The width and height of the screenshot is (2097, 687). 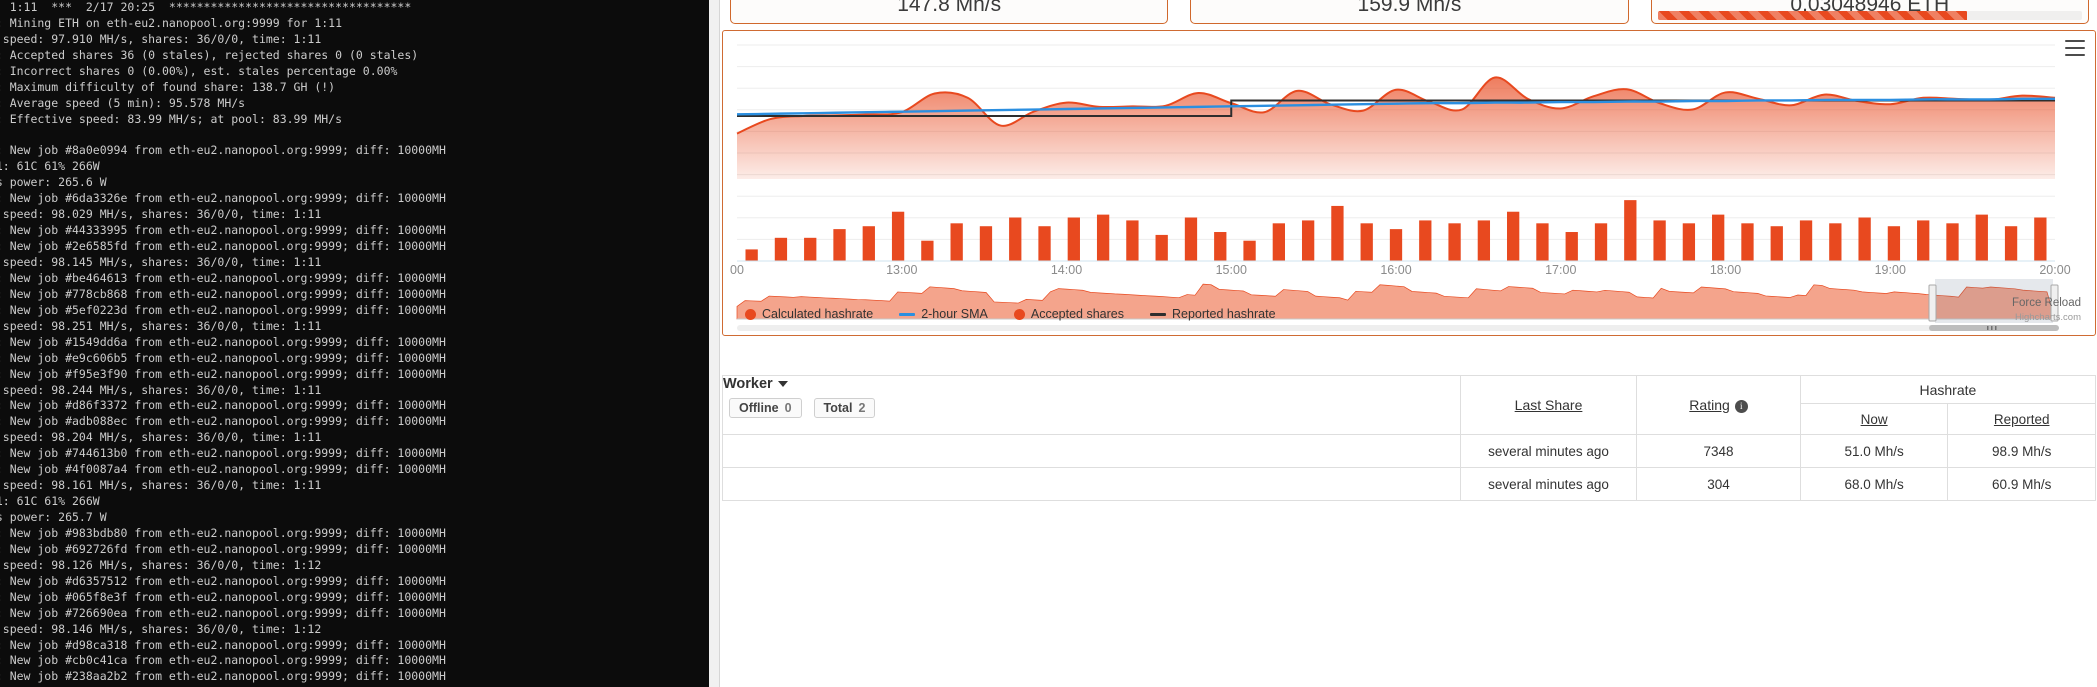 I want to click on svg-text: 13:00, so click(x=901, y=270).